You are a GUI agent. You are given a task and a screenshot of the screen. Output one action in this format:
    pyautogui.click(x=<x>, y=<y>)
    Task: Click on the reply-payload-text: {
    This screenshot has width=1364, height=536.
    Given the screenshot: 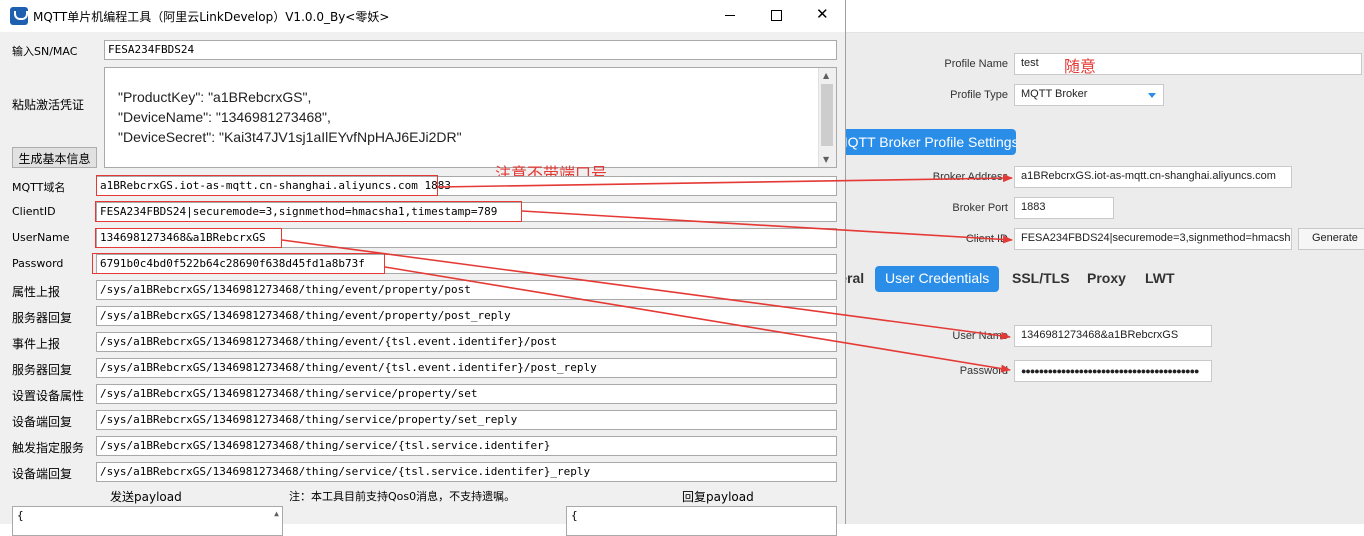 What is the action you would take?
    pyautogui.click(x=574, y=515)
    